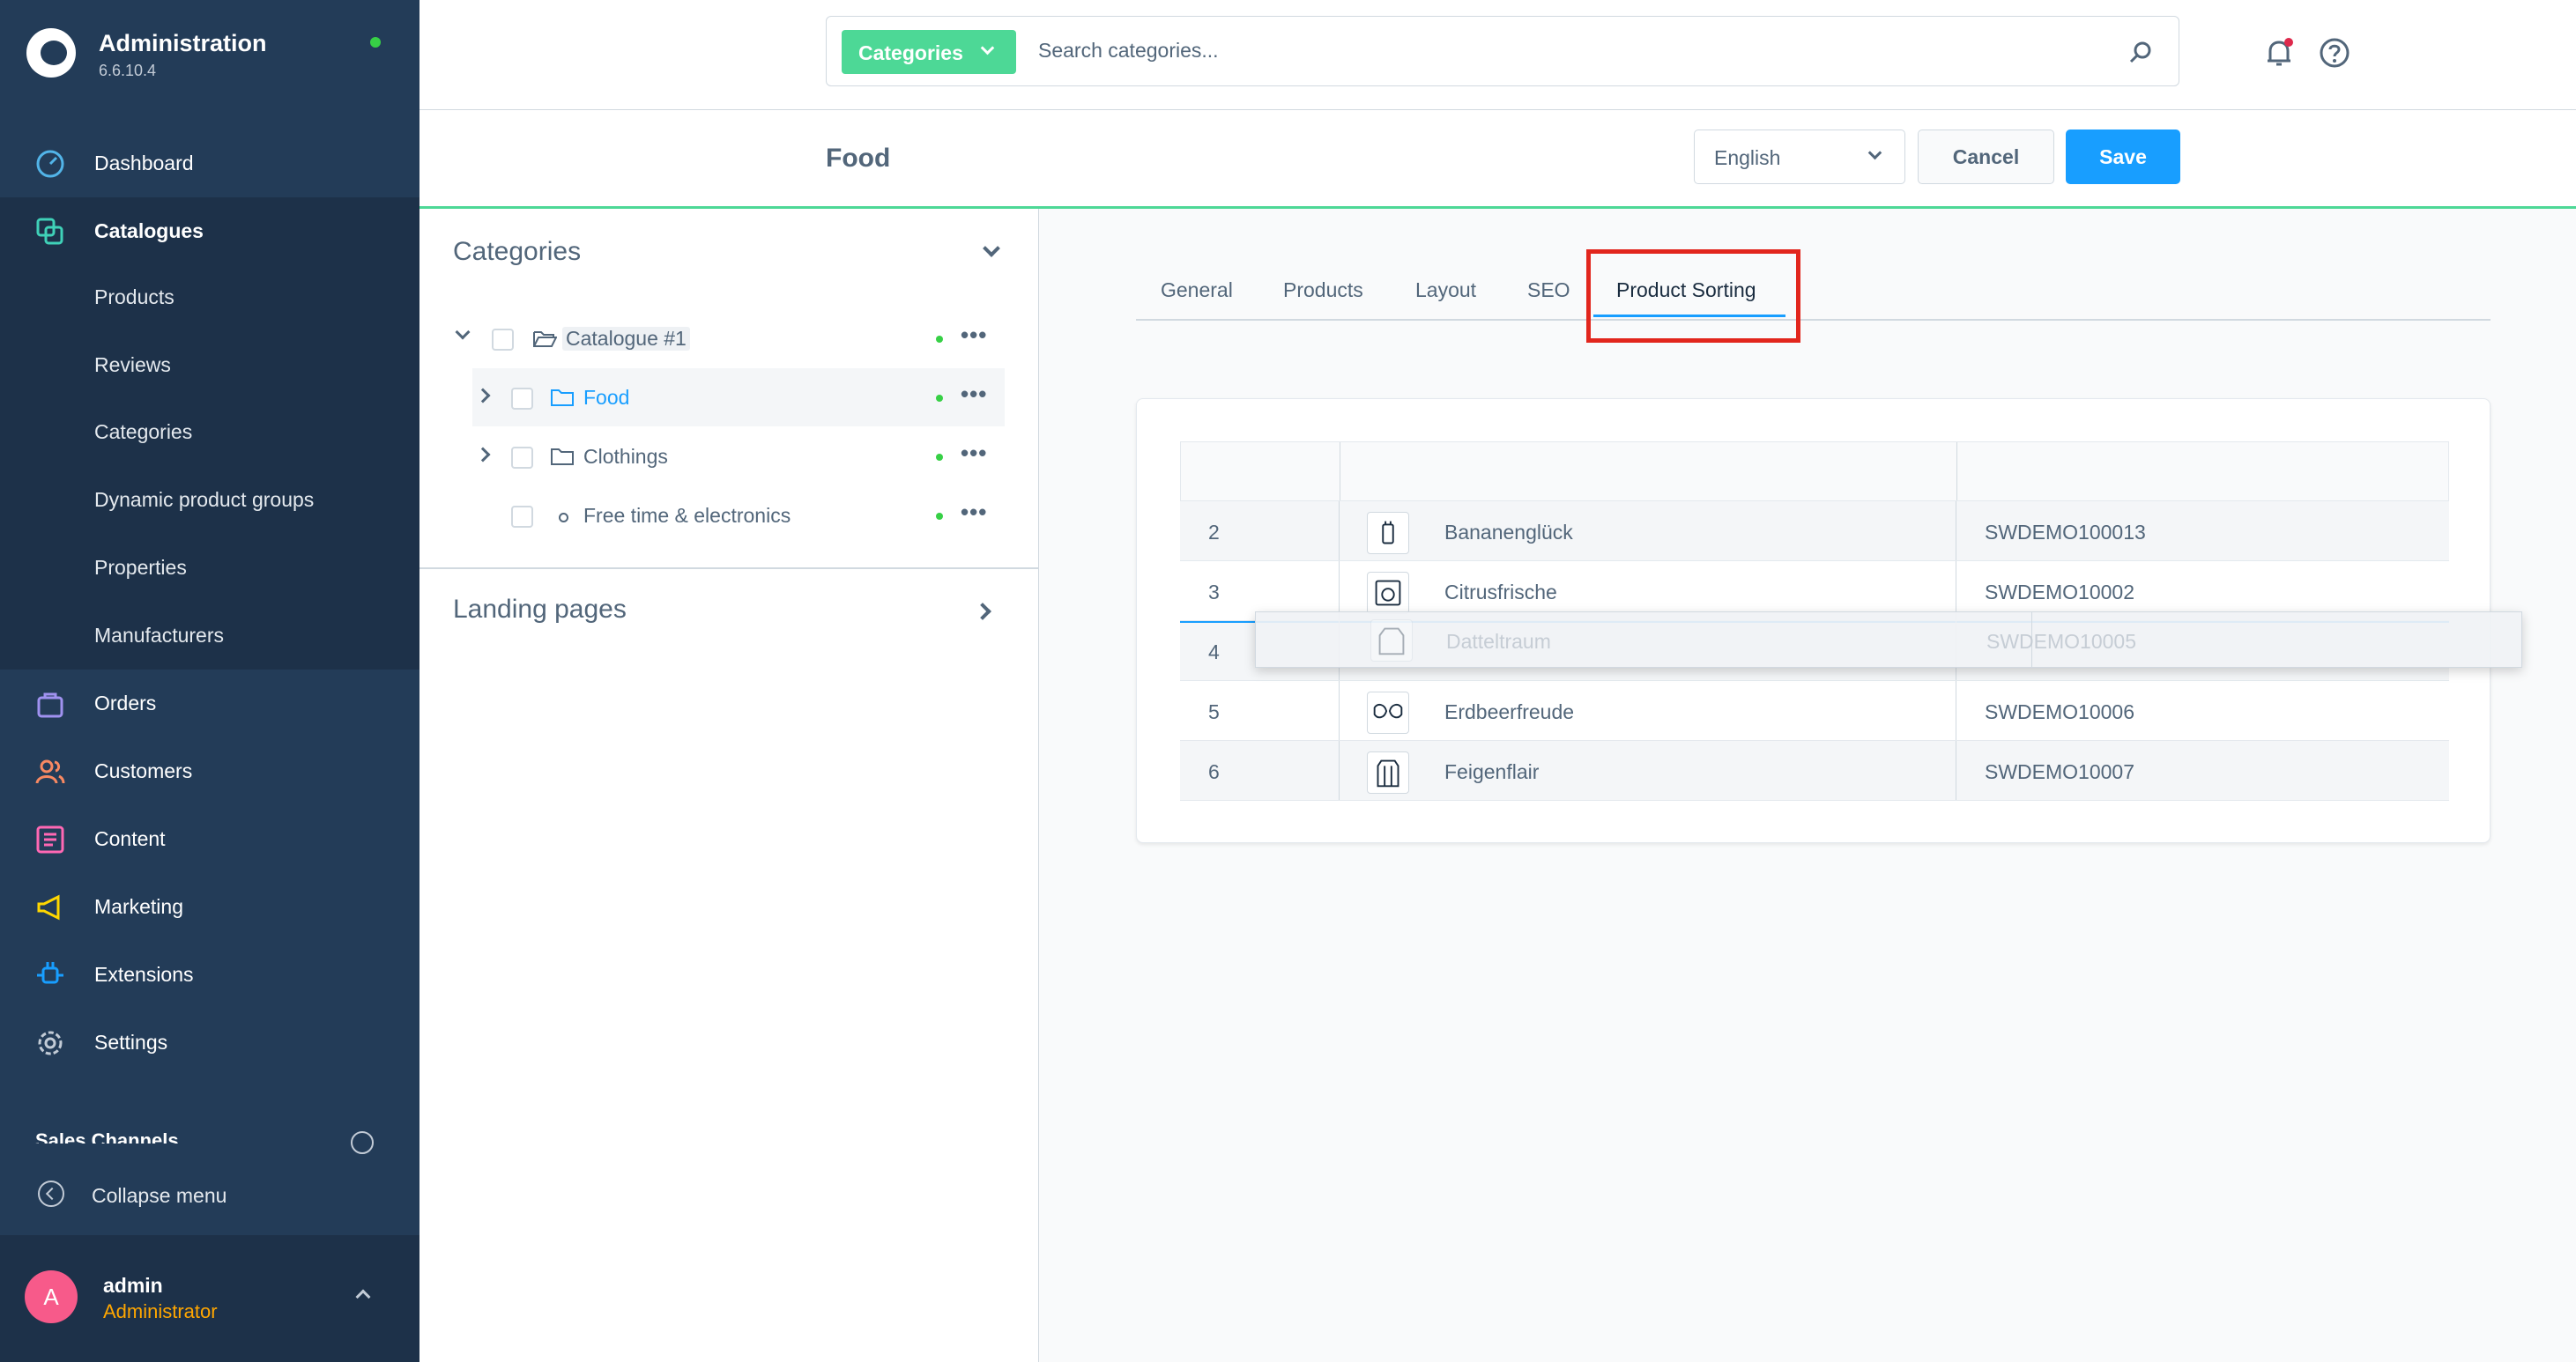 The height and width of the screenshot is (1362, 2576). I want to click on tab-general: General, so click(1197, 290).